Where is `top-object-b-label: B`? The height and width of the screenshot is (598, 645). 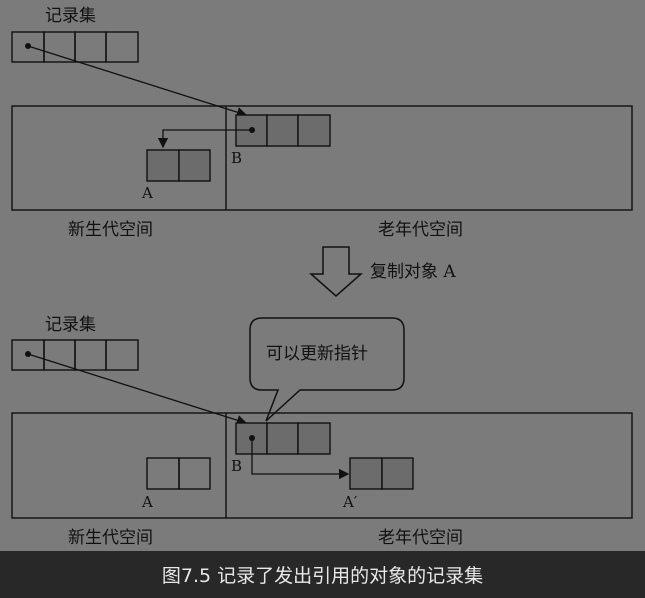
top-object-b-label: B is located at coordinates (236, 158).